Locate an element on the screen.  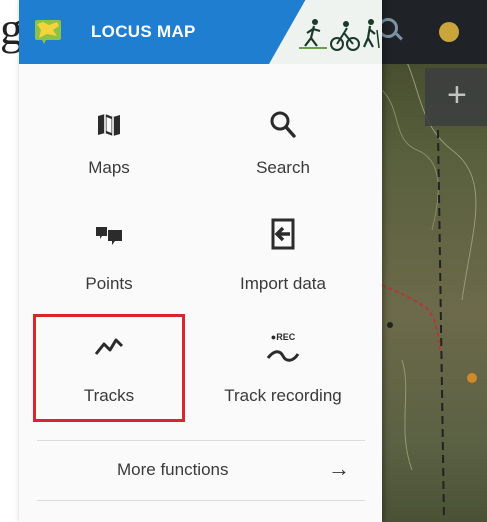
menu-item-label: Track recording is located at coordinates (283, 395).